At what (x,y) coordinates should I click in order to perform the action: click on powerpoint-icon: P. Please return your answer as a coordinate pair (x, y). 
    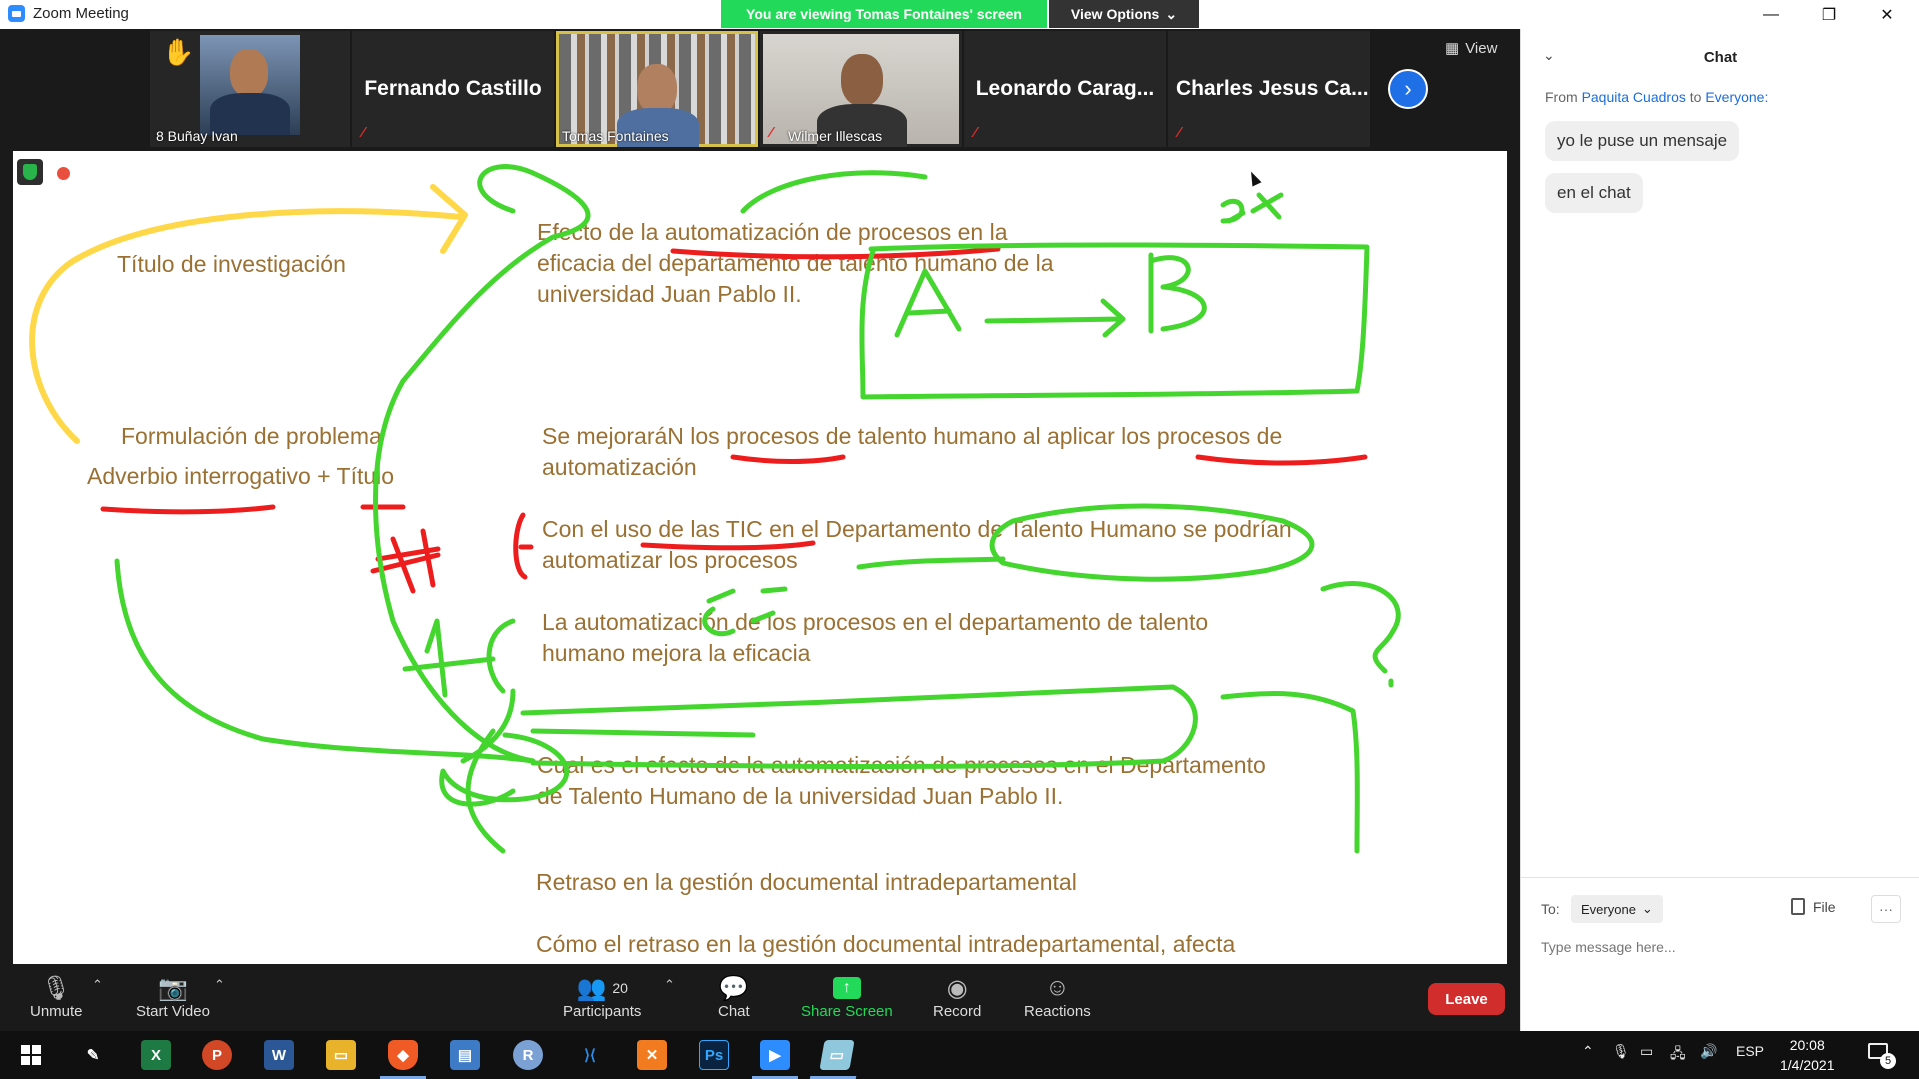
    Looking at the image, I should click on (217, 1055).